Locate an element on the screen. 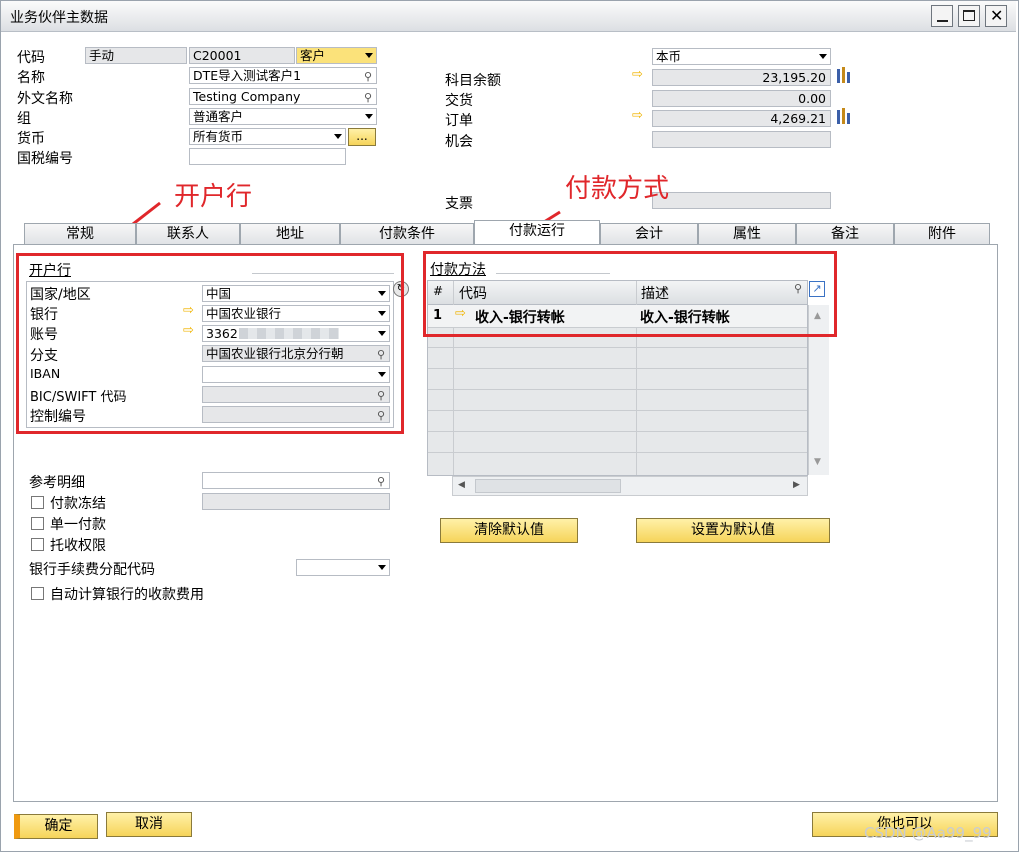 This screenshot has height=852, width=1019. chevron-down-icon is located at coordinates (382, 567).